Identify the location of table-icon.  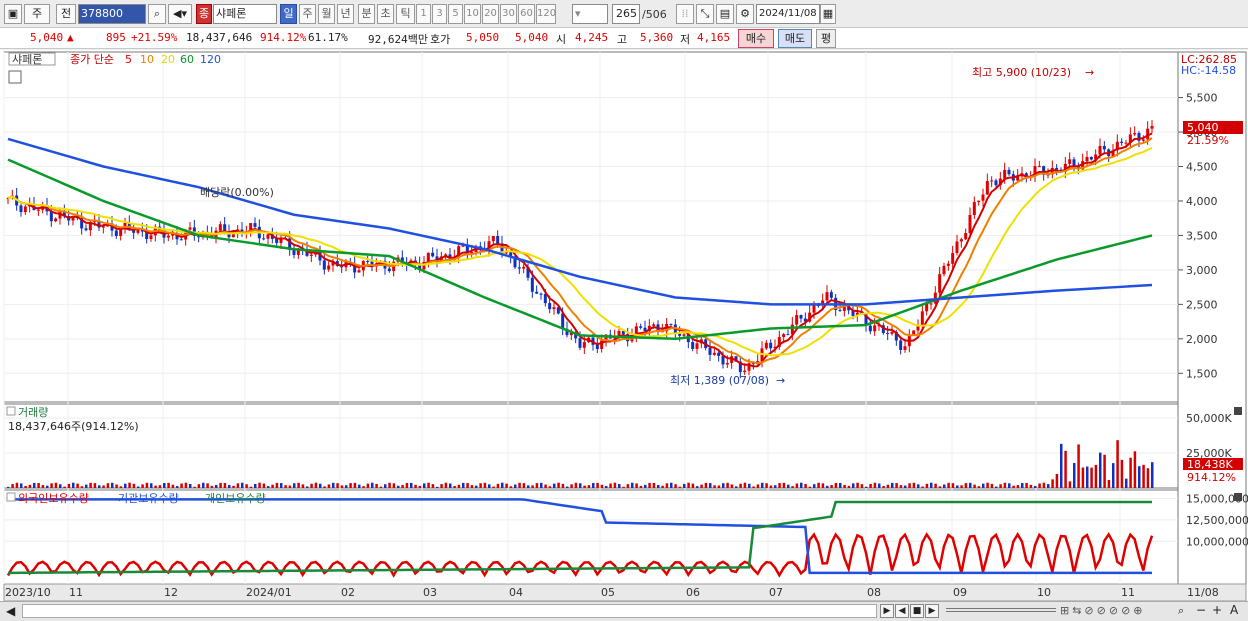
(15, 77).